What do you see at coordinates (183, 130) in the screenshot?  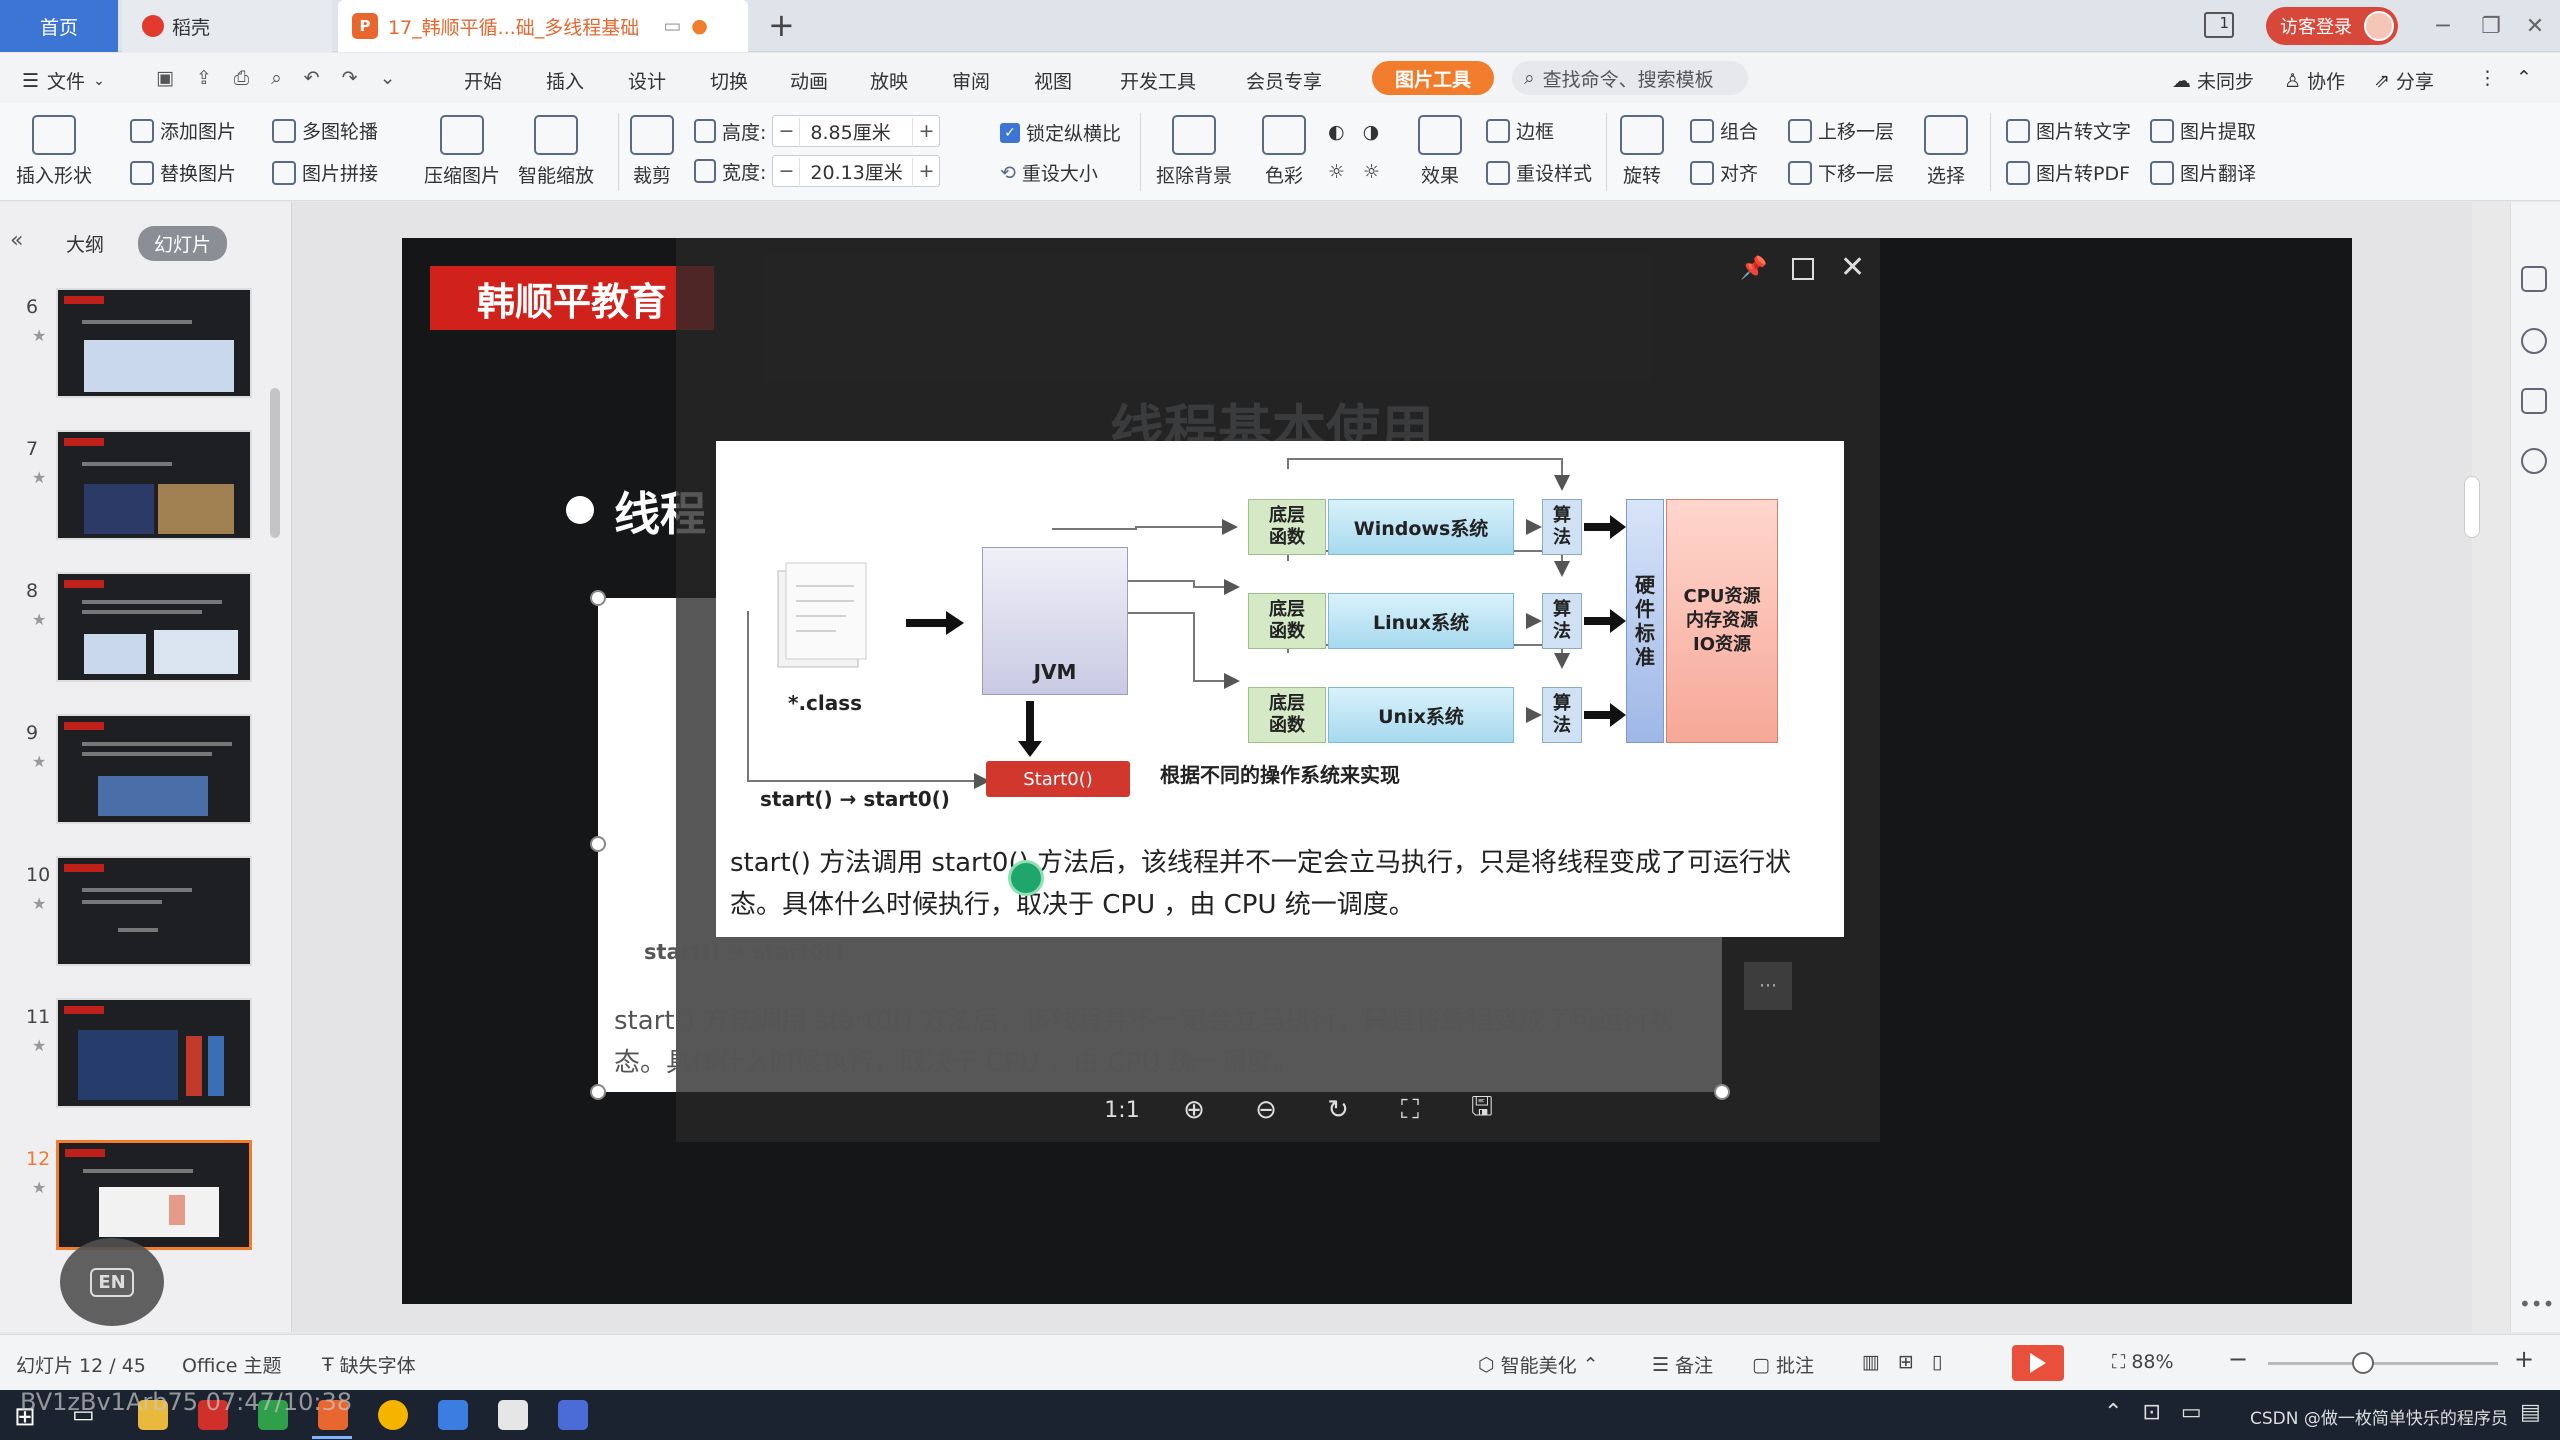 I see `add-picture-button: 添加图片` at bounding box center [183, 130].